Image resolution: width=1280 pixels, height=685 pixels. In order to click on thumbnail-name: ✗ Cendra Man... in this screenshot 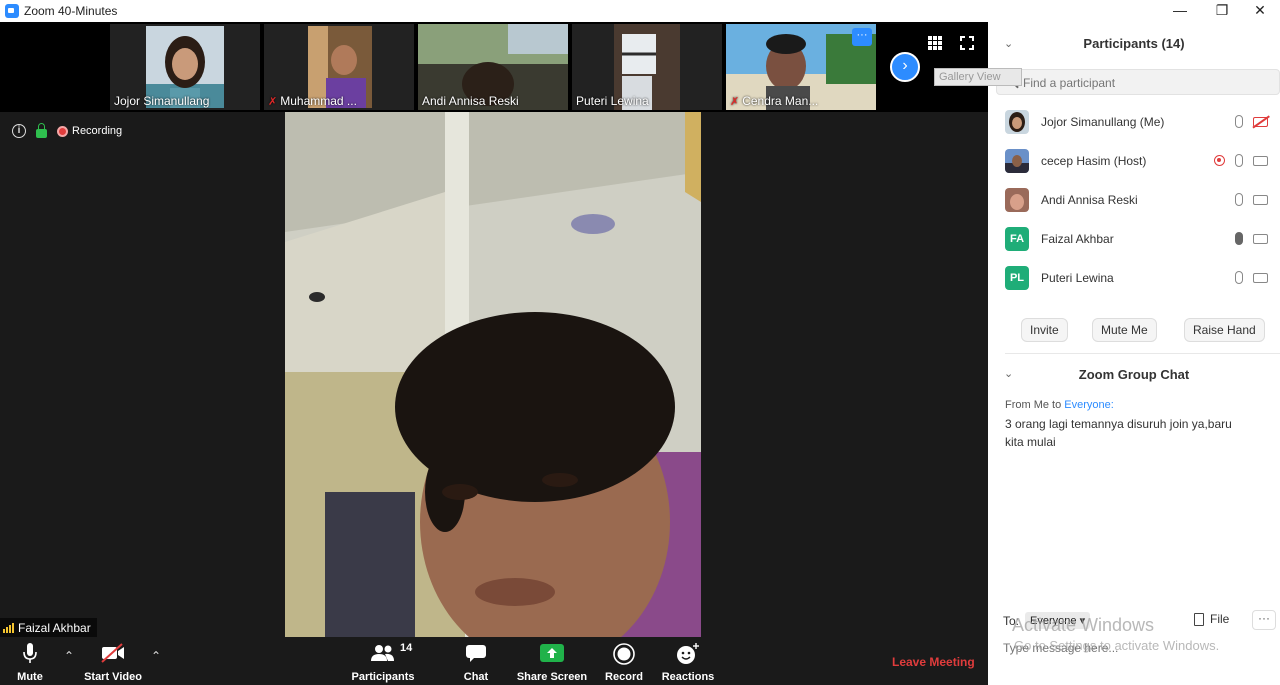, I will do `click(774, 101)`.